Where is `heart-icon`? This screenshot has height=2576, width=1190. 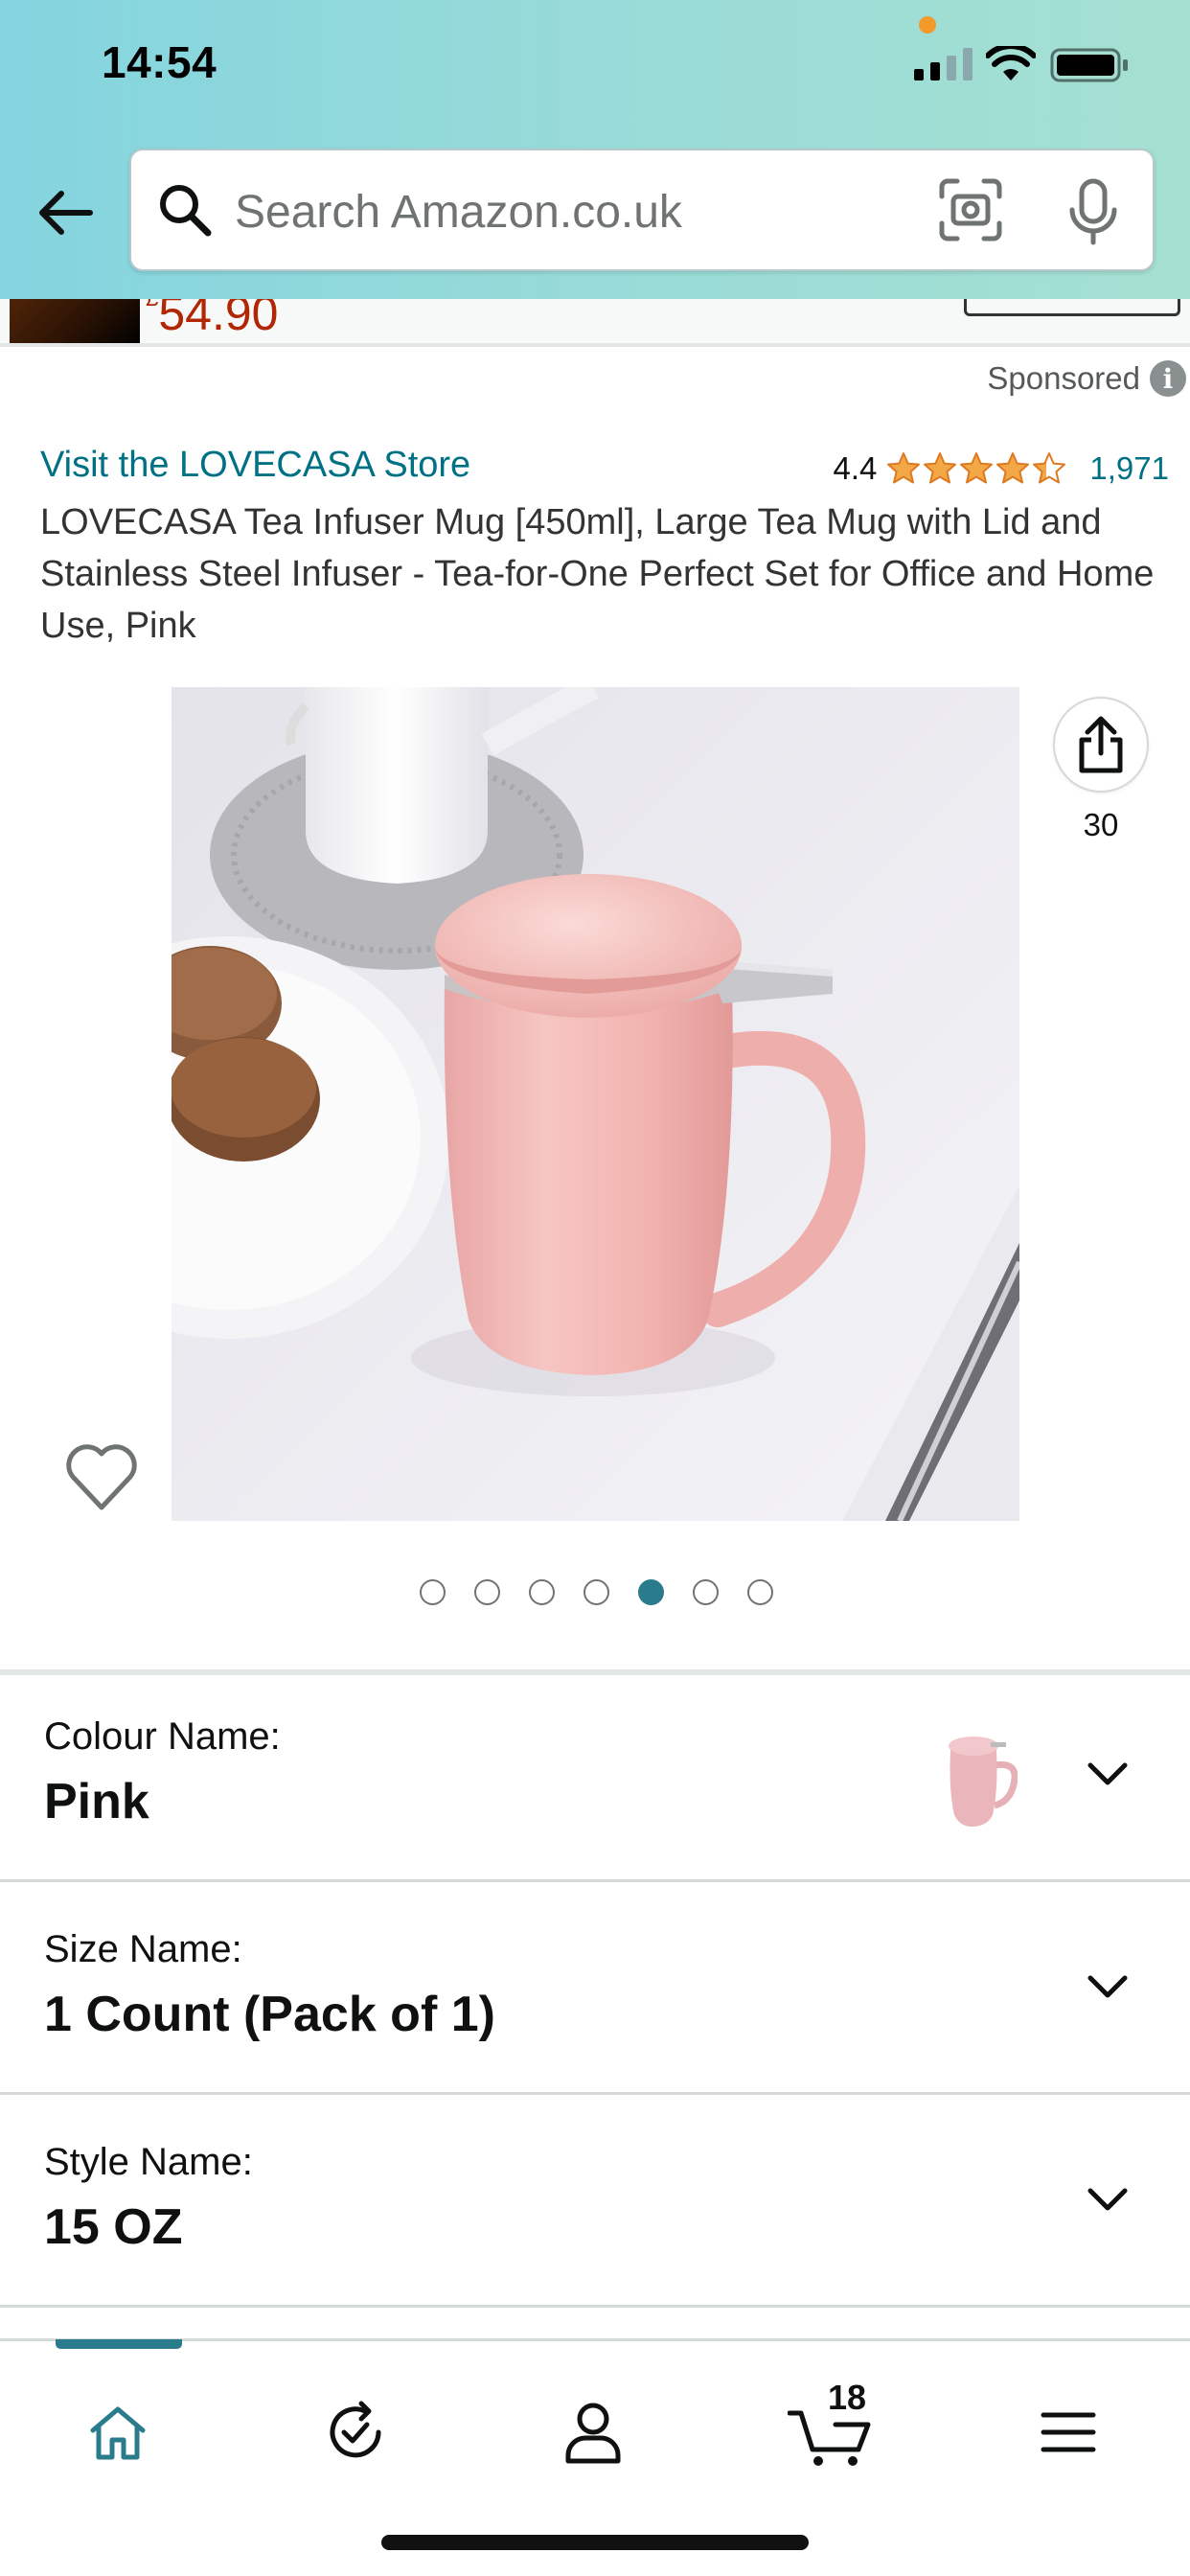
heart-icon is located at coordinates (101, 1476).